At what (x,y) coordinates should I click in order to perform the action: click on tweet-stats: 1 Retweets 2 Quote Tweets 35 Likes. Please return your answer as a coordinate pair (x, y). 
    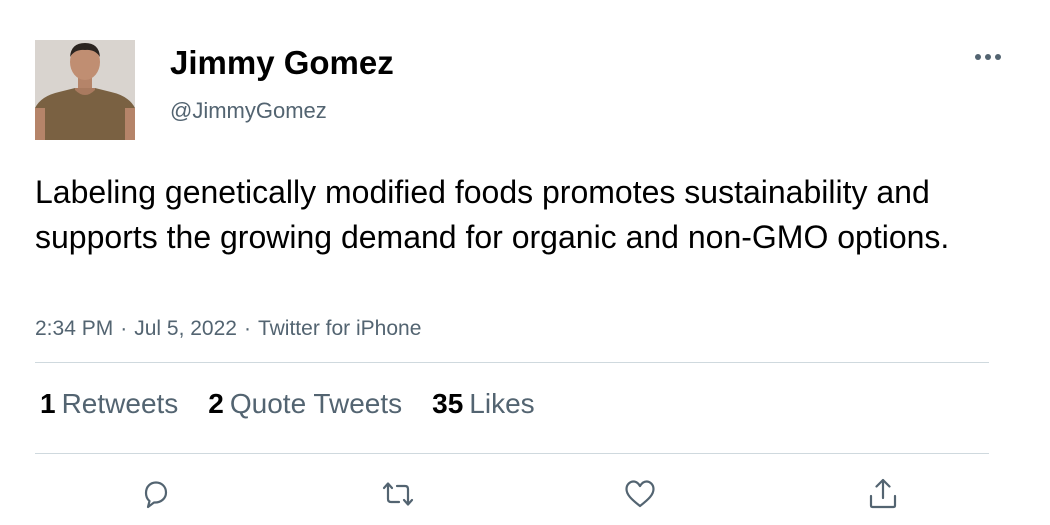
    Looking at the image, I should click on (287, 404).